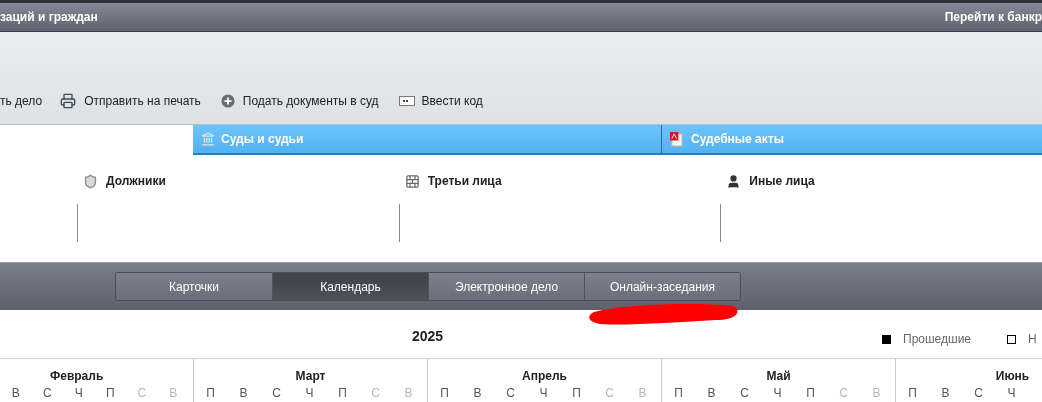  Describe the element at coordinates (130, 101) in the screenshot. I see `toolbar-button: Отправить на печать` at that location.